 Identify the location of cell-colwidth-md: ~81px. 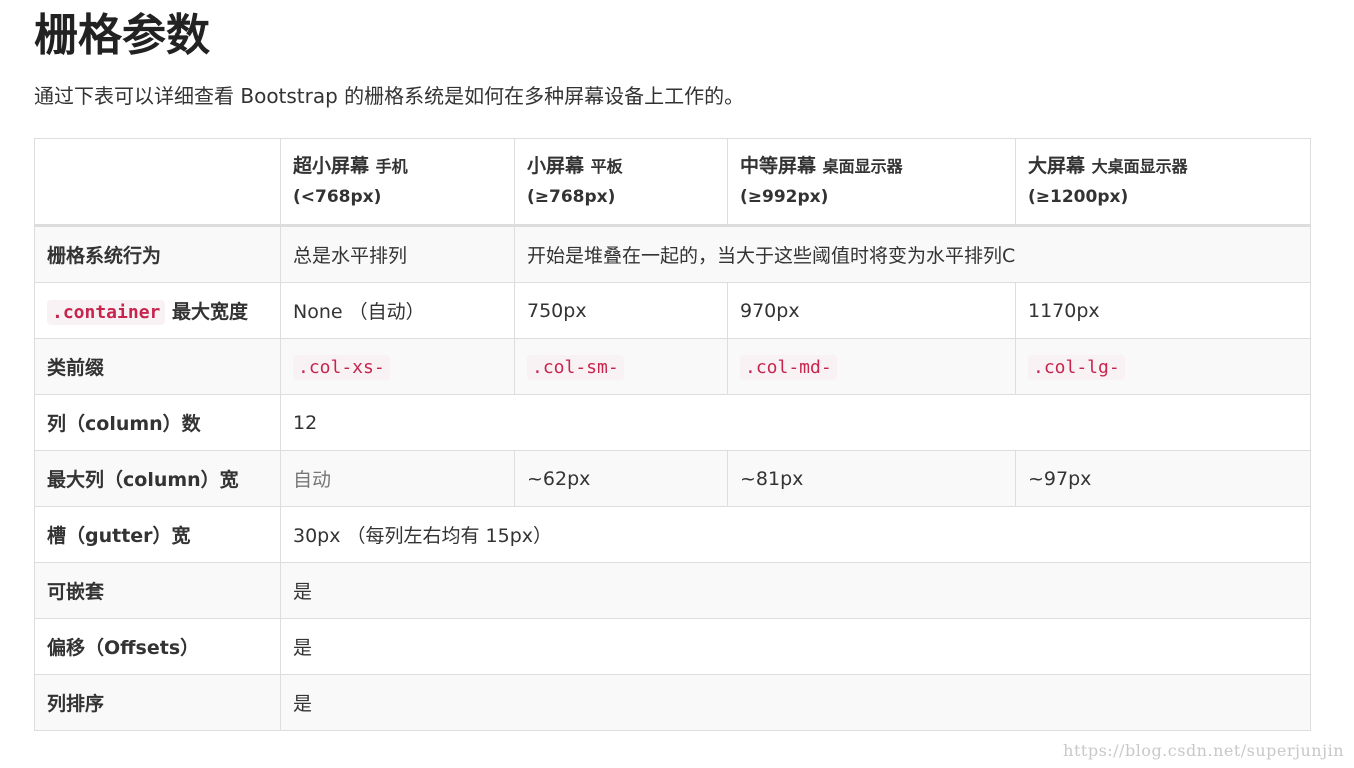
(871, 478).